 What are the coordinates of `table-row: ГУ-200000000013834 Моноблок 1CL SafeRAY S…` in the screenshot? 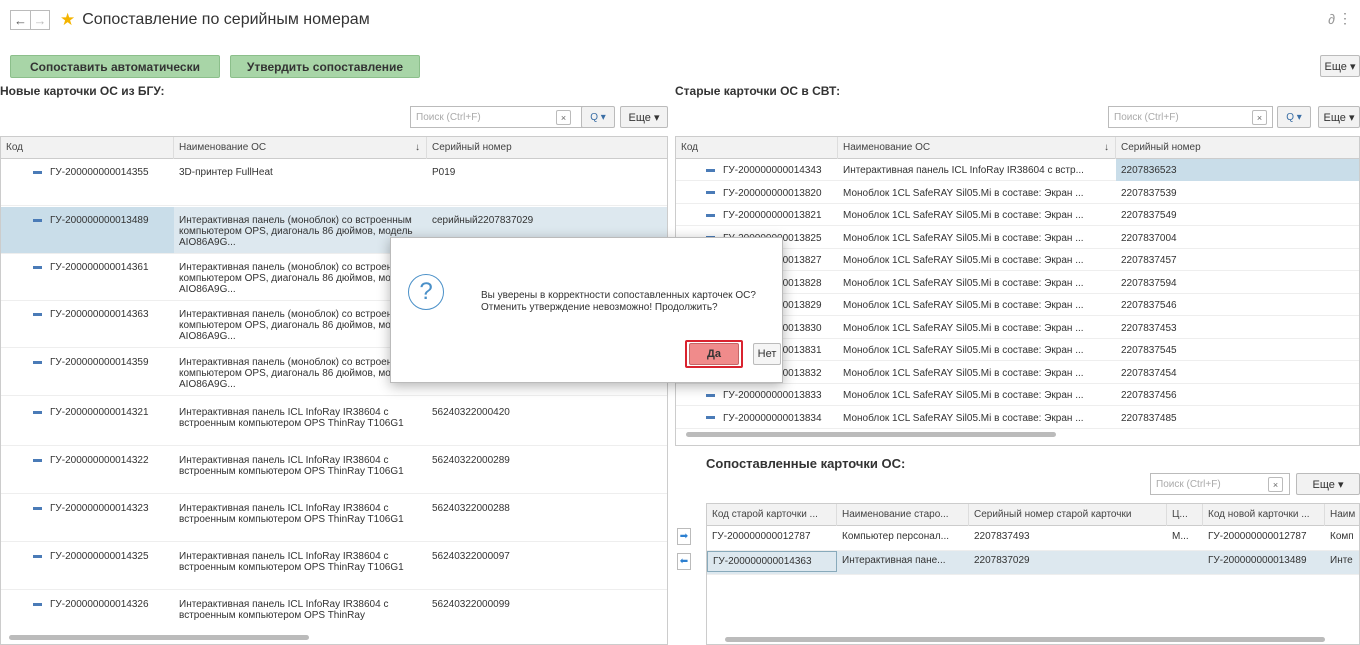 It's located at (1017, 418).